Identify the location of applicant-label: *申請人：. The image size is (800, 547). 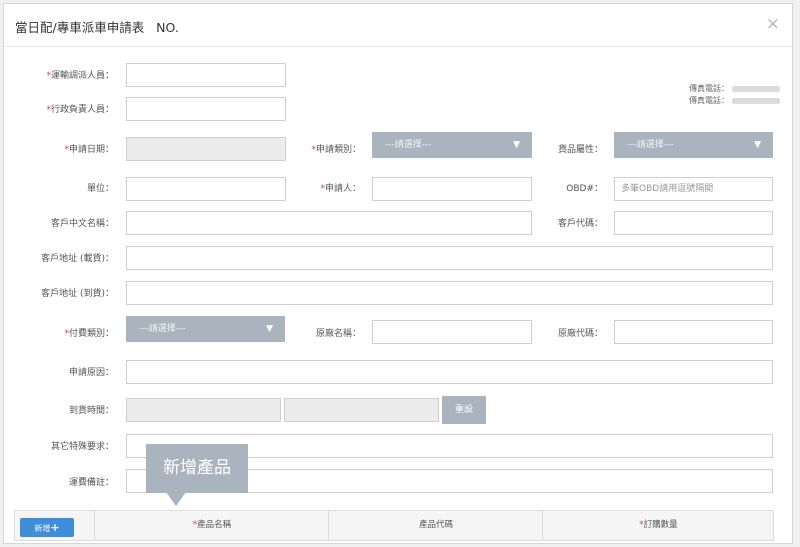
(340, 189).